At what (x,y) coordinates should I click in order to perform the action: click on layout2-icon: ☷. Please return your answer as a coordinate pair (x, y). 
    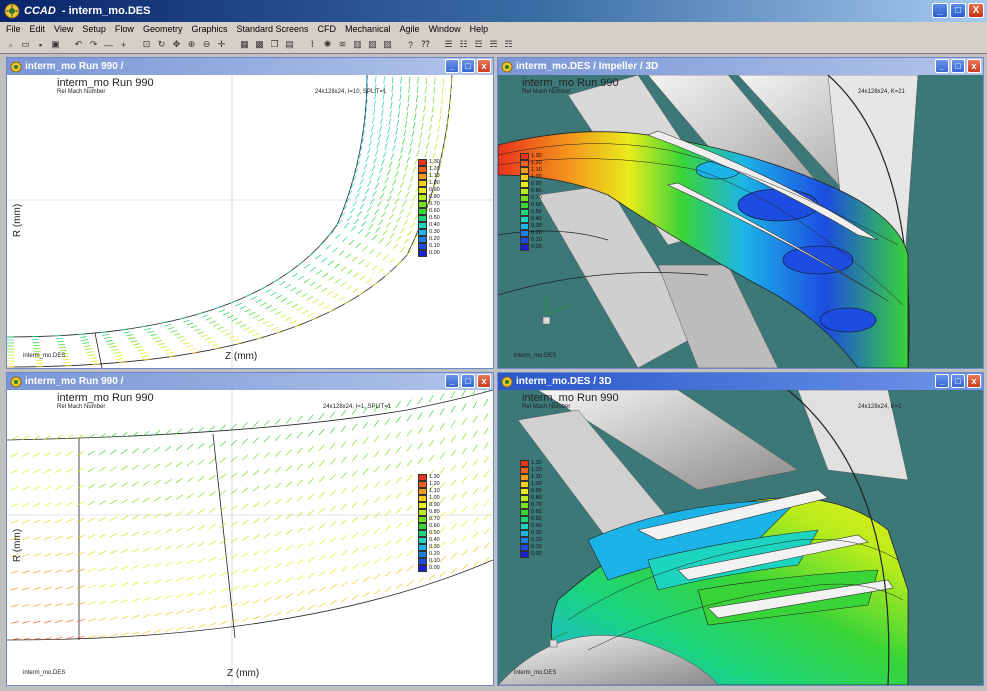
    Looking at the image, I should click on (463, 44).